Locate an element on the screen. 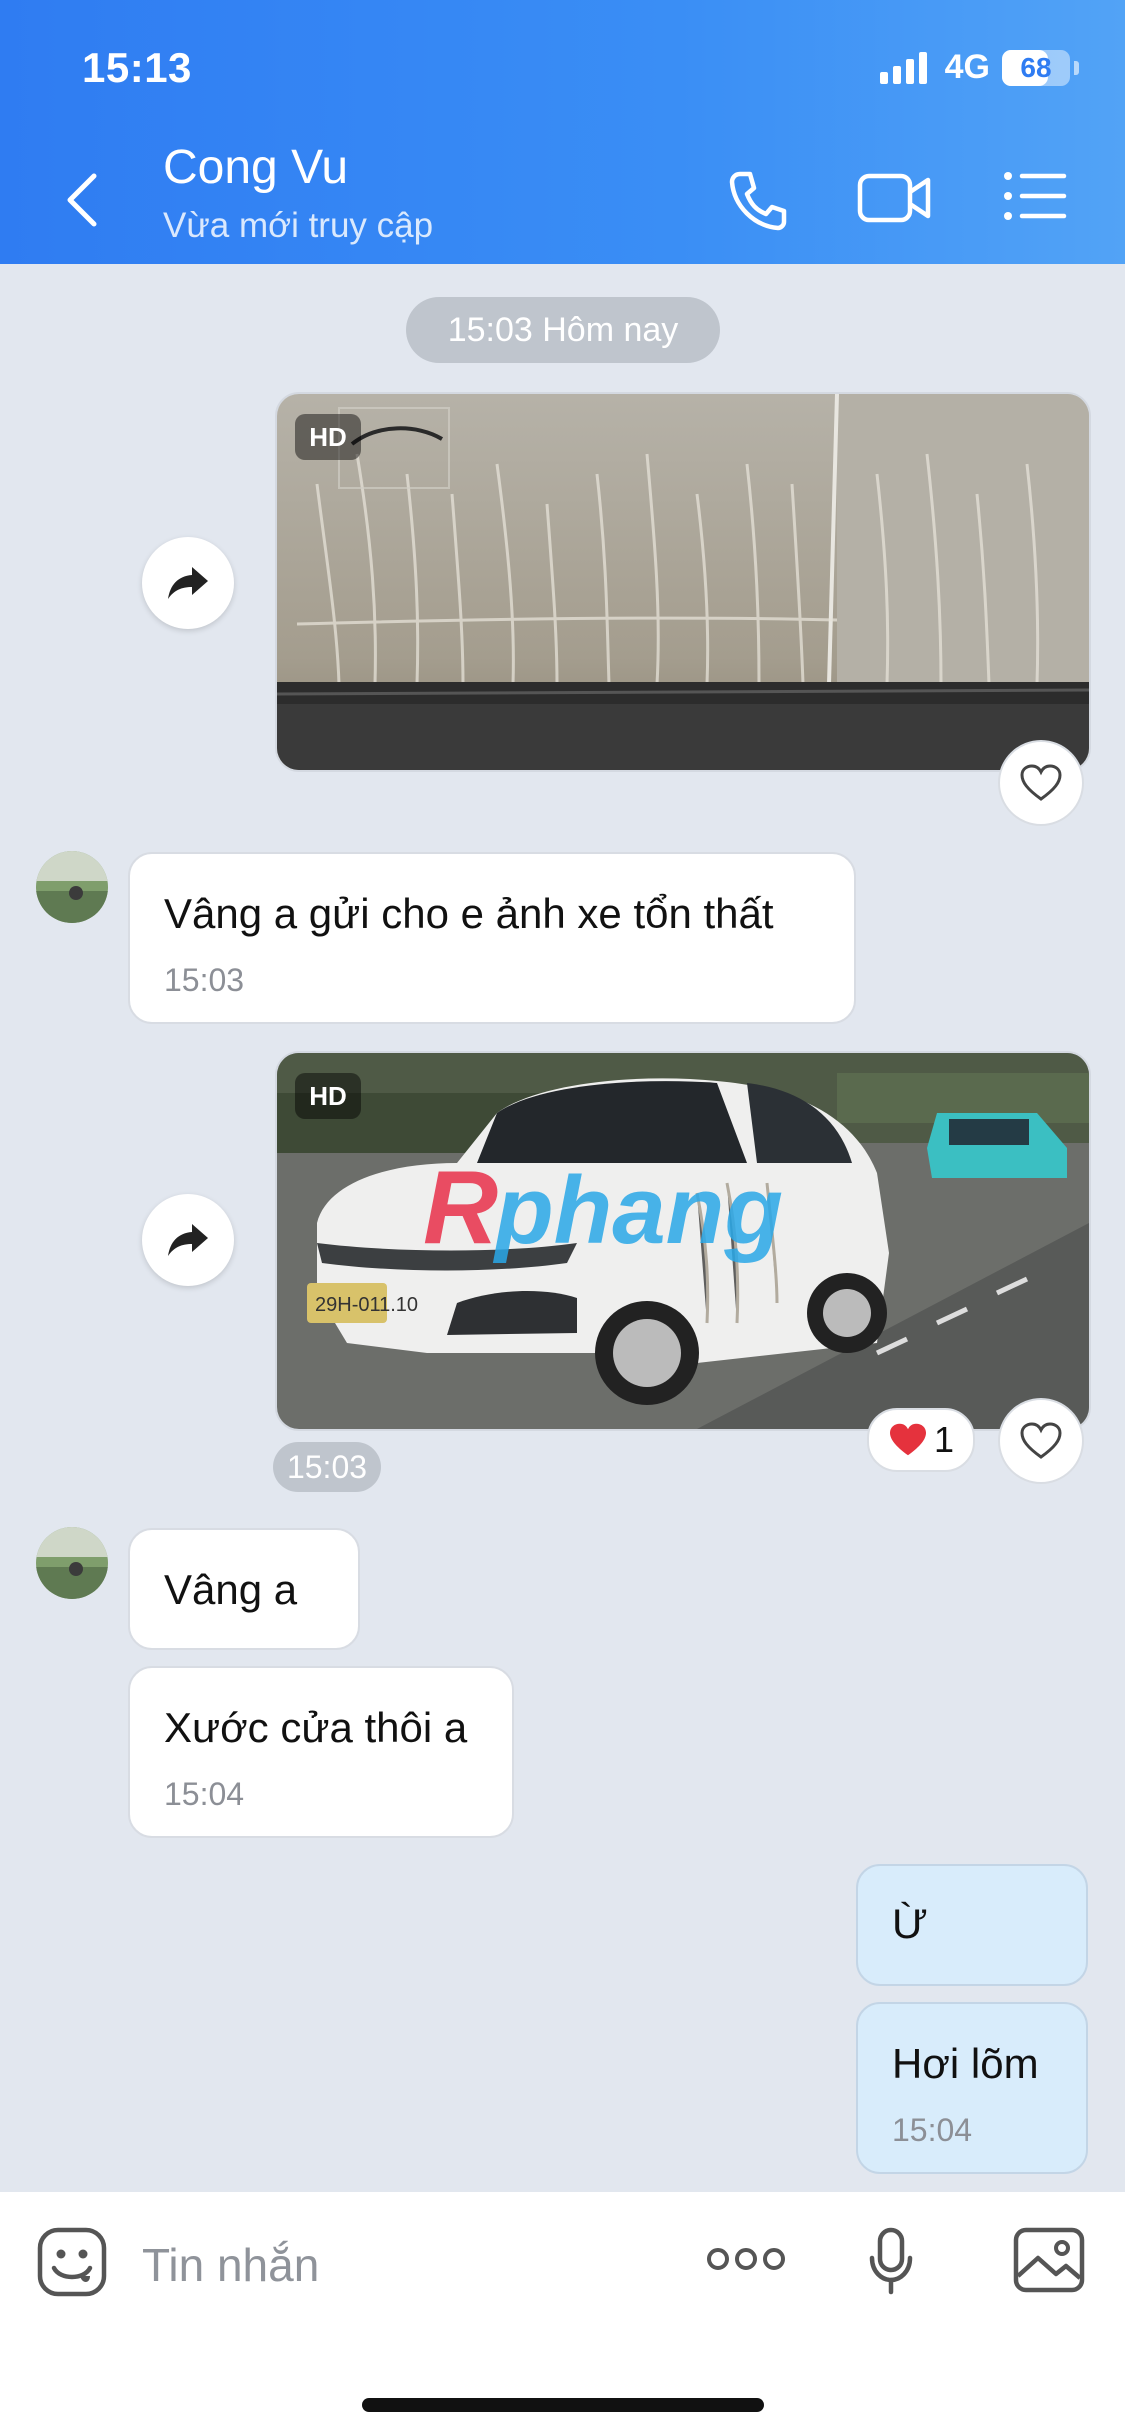 The height and width of the screenshot is (2436, 1125). reaction-badge: 1 is located at coordinates (921, 1440).